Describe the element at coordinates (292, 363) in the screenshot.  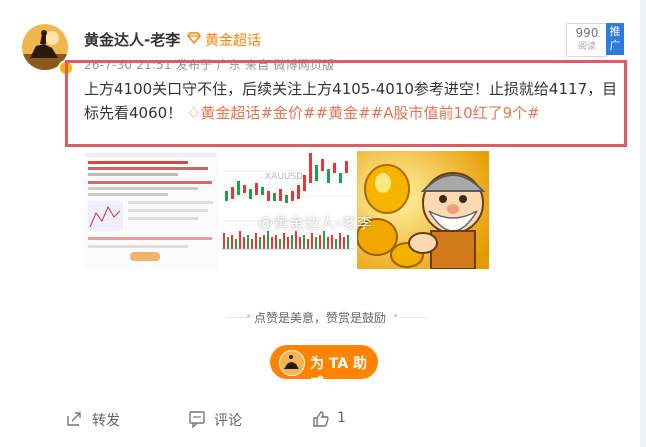
I see `cheer-avatar` at that location.